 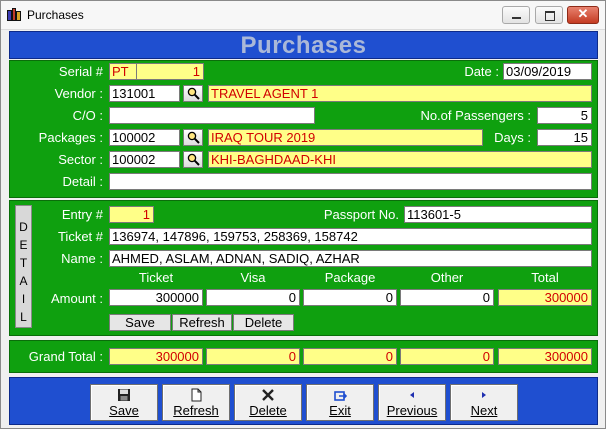 What do you see at coordinates (212, 115) in the screenshot?
I see `co-field` at bounding box center [212, 115].